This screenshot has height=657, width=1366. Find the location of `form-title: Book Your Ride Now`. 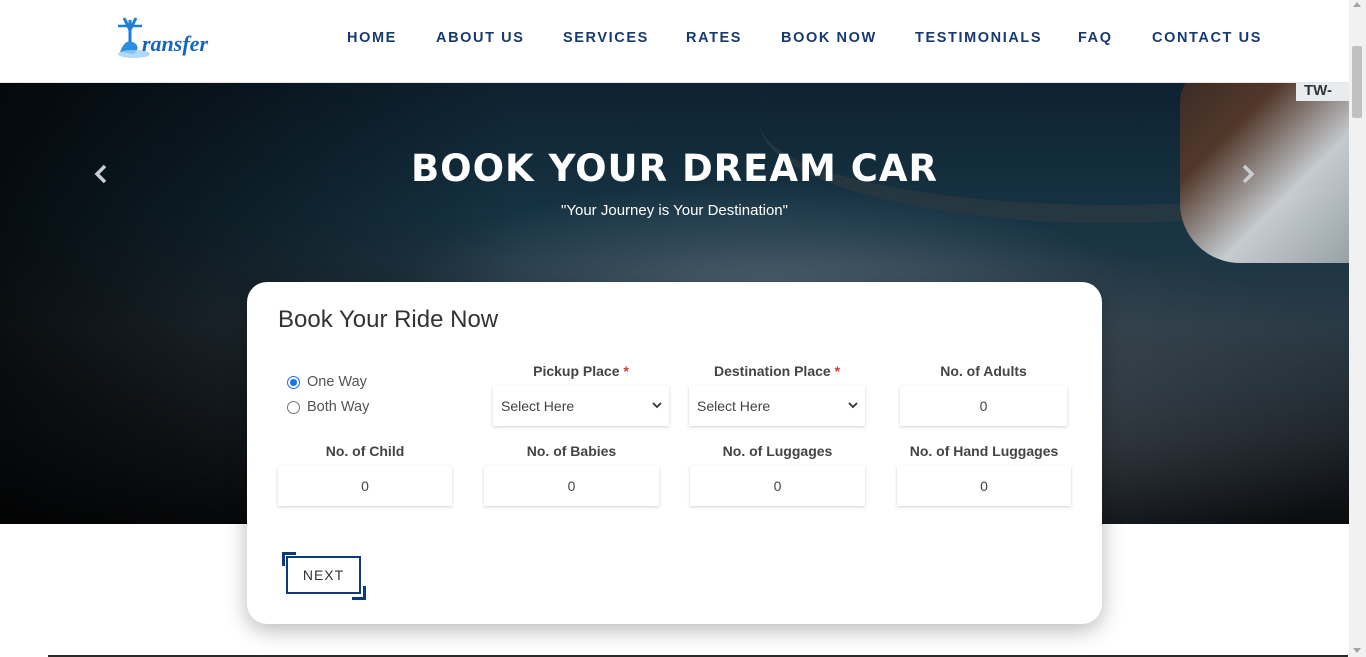

form-title: Book Your Ride Now is located at coordinates (388, 319).